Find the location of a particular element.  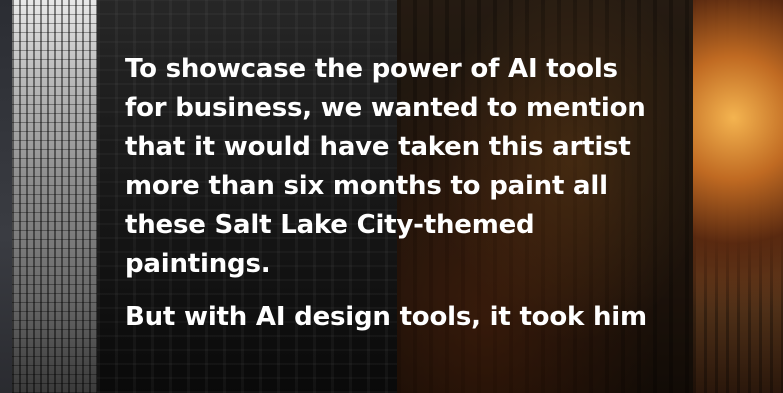

fire-city-painting is located at coordinates (738, 196).